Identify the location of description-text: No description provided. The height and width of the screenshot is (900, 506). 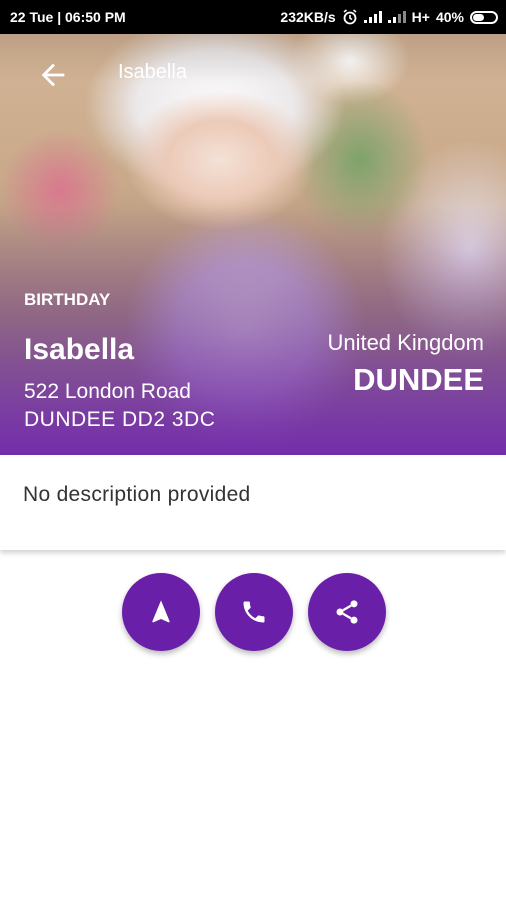
(137, 494).